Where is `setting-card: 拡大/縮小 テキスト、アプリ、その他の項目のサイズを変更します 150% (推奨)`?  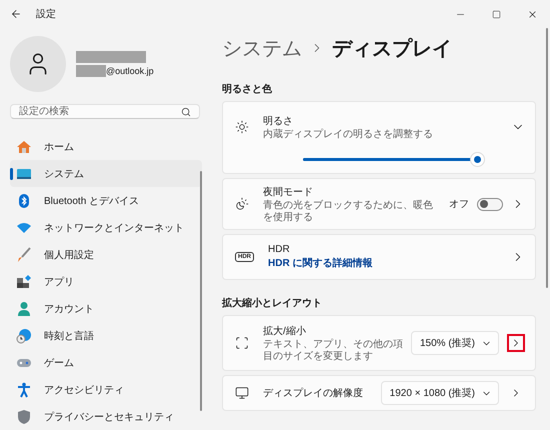 setting-card: 拡大/縮小 テキスト、アプリ、その他の項目のサイズを変更します 150% (推奨) is located at coordinates (379, 343).